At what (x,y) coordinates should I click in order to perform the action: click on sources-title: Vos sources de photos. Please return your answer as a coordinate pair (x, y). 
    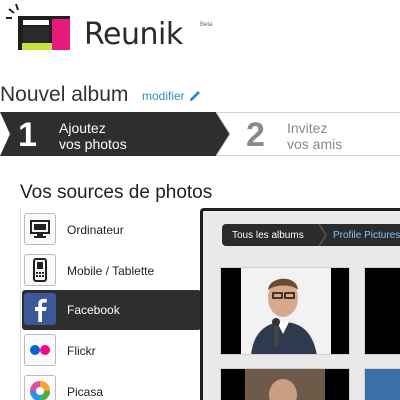
    Looking at the image, I should click on (116, 192).